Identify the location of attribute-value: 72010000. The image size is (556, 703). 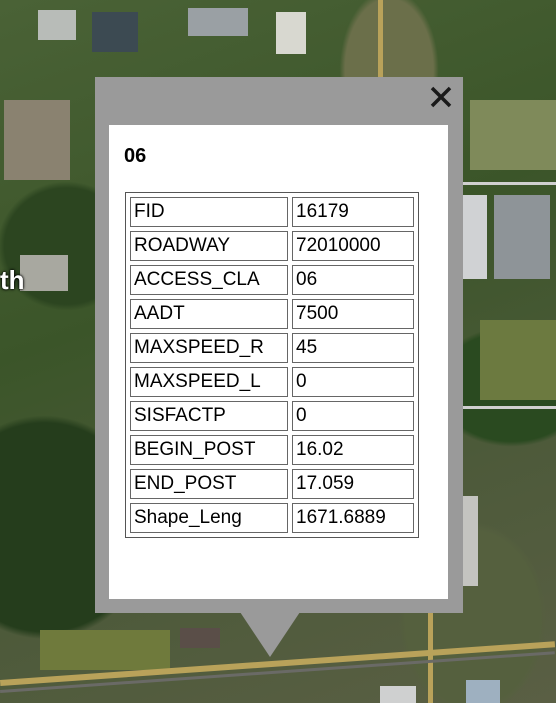
(353, 246).